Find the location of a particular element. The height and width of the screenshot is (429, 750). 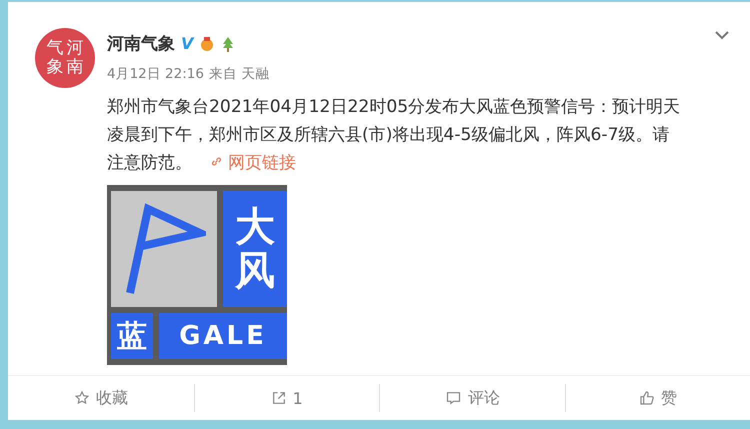

chevron-down-icon is located at coordinates (722, 35).